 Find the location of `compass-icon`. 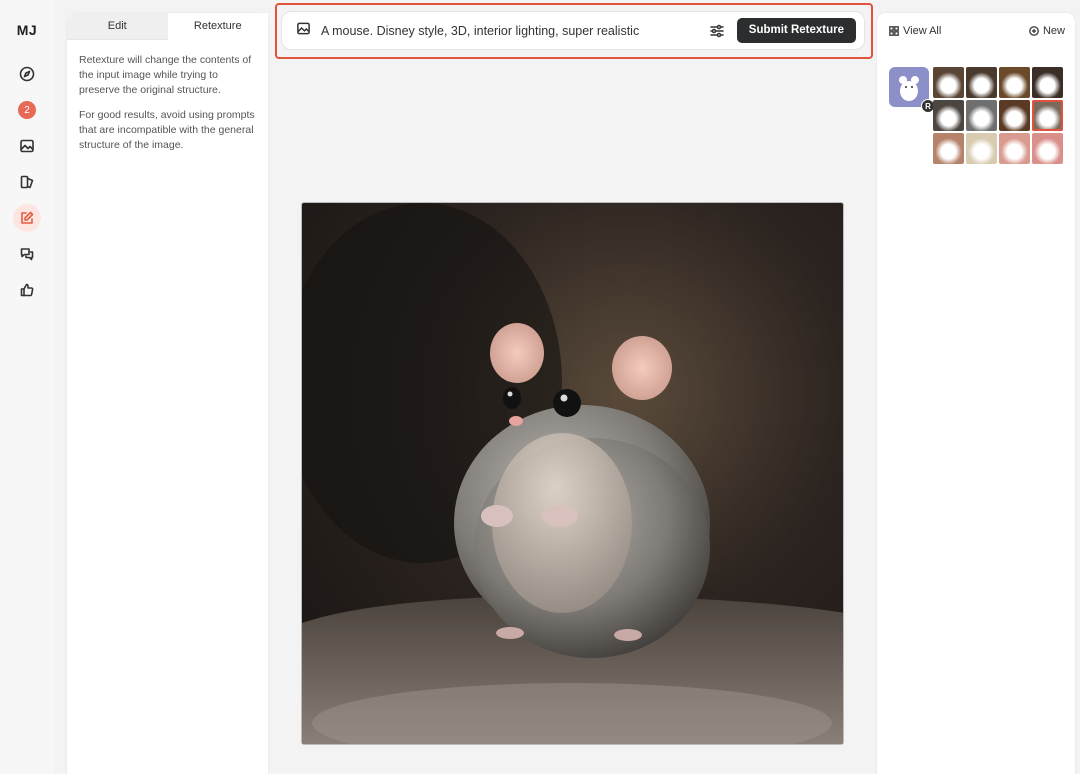

compass-icon is located at coordinates (27, 74).